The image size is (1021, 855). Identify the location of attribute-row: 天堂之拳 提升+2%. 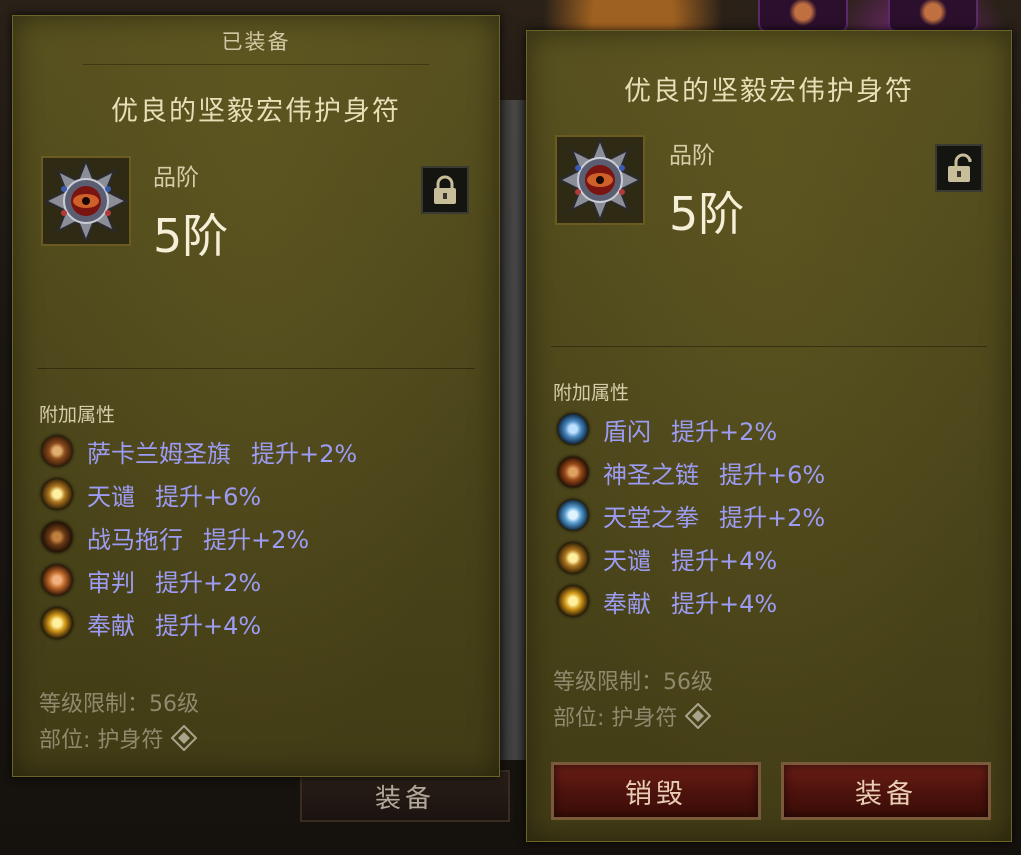
(691, 515).